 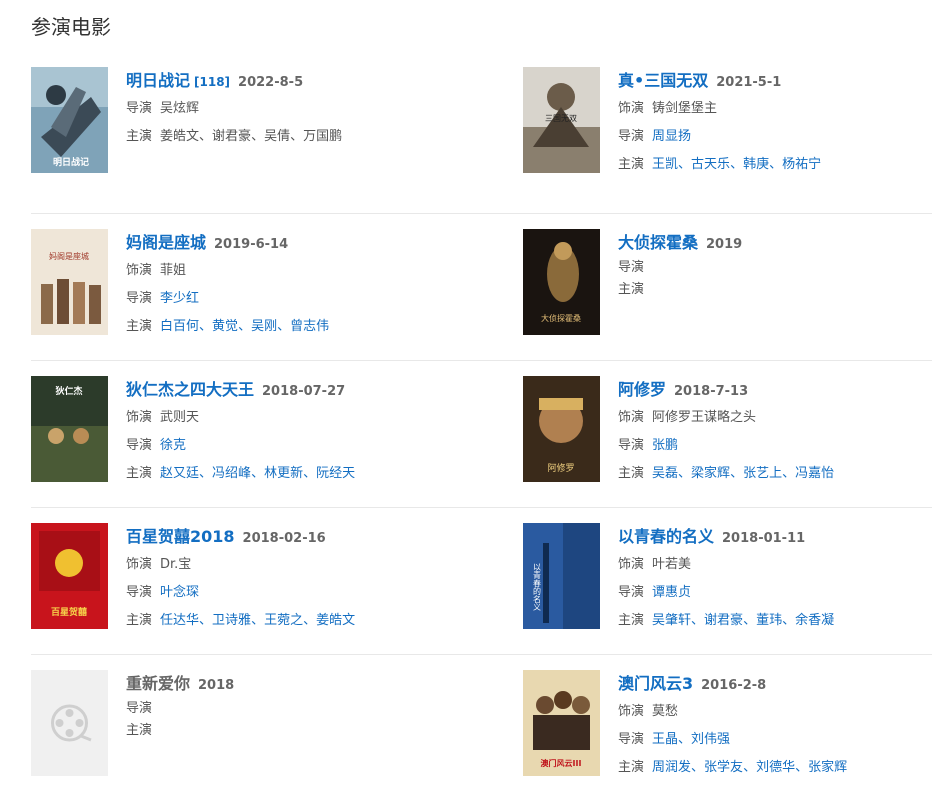 What do you see at coordinates (176, 564) in the screenshot?
I see `role-name: Dr.宝` at bounding box center [176, 564].